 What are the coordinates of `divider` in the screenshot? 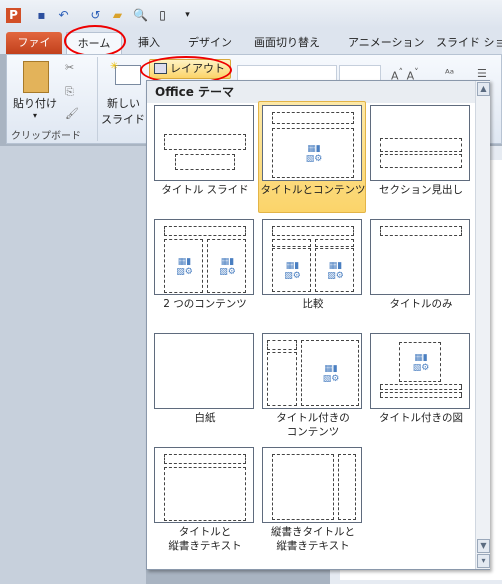 It's located at (97, 99).